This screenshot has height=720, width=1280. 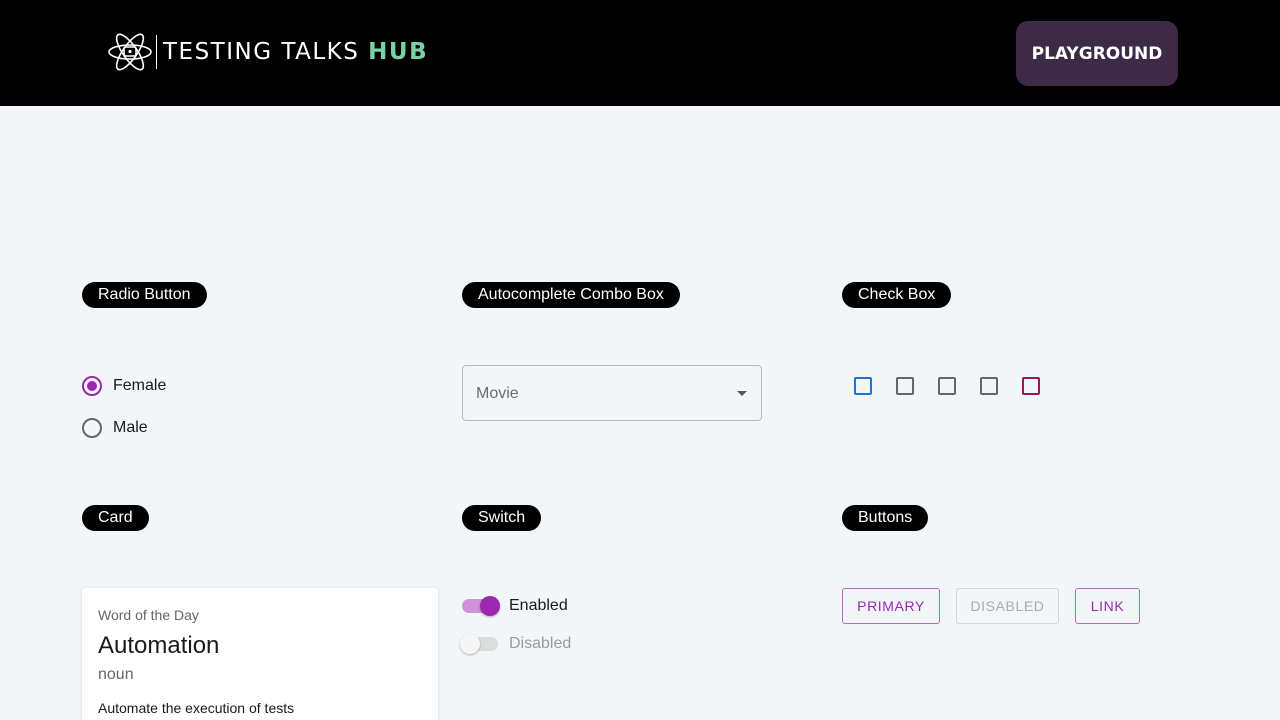 What do you see at coordinates (115, 518) in the screenshot?
I see `section-label-card: Card` at bounding box center [115, 518].